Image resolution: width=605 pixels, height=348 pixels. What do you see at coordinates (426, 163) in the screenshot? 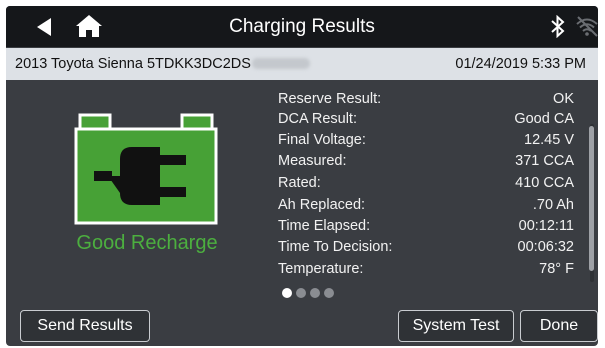
I see `result-row-measured: Measured: 371 CCA` at bounding box center [426, 163].